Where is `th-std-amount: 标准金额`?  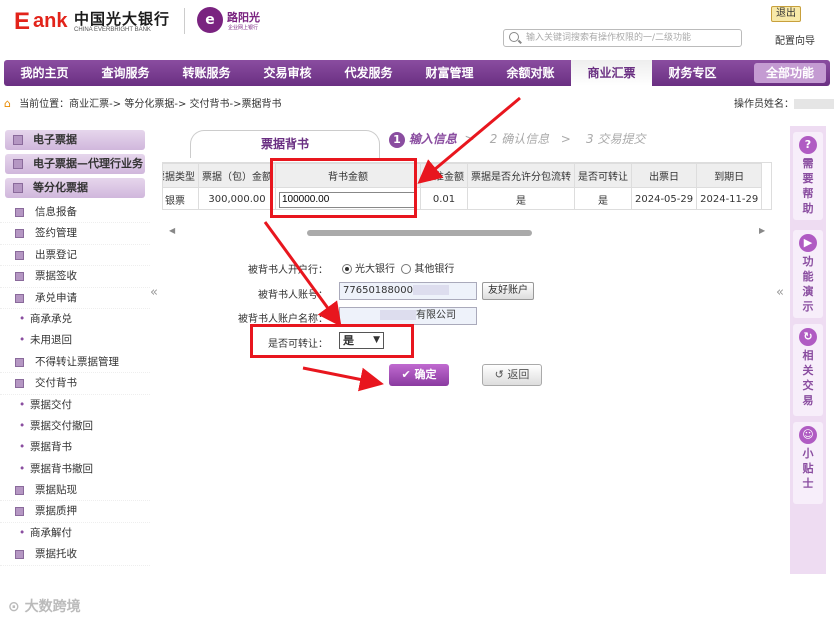 th-std-amount: 标准金额 is located at coordinates (444, 175).